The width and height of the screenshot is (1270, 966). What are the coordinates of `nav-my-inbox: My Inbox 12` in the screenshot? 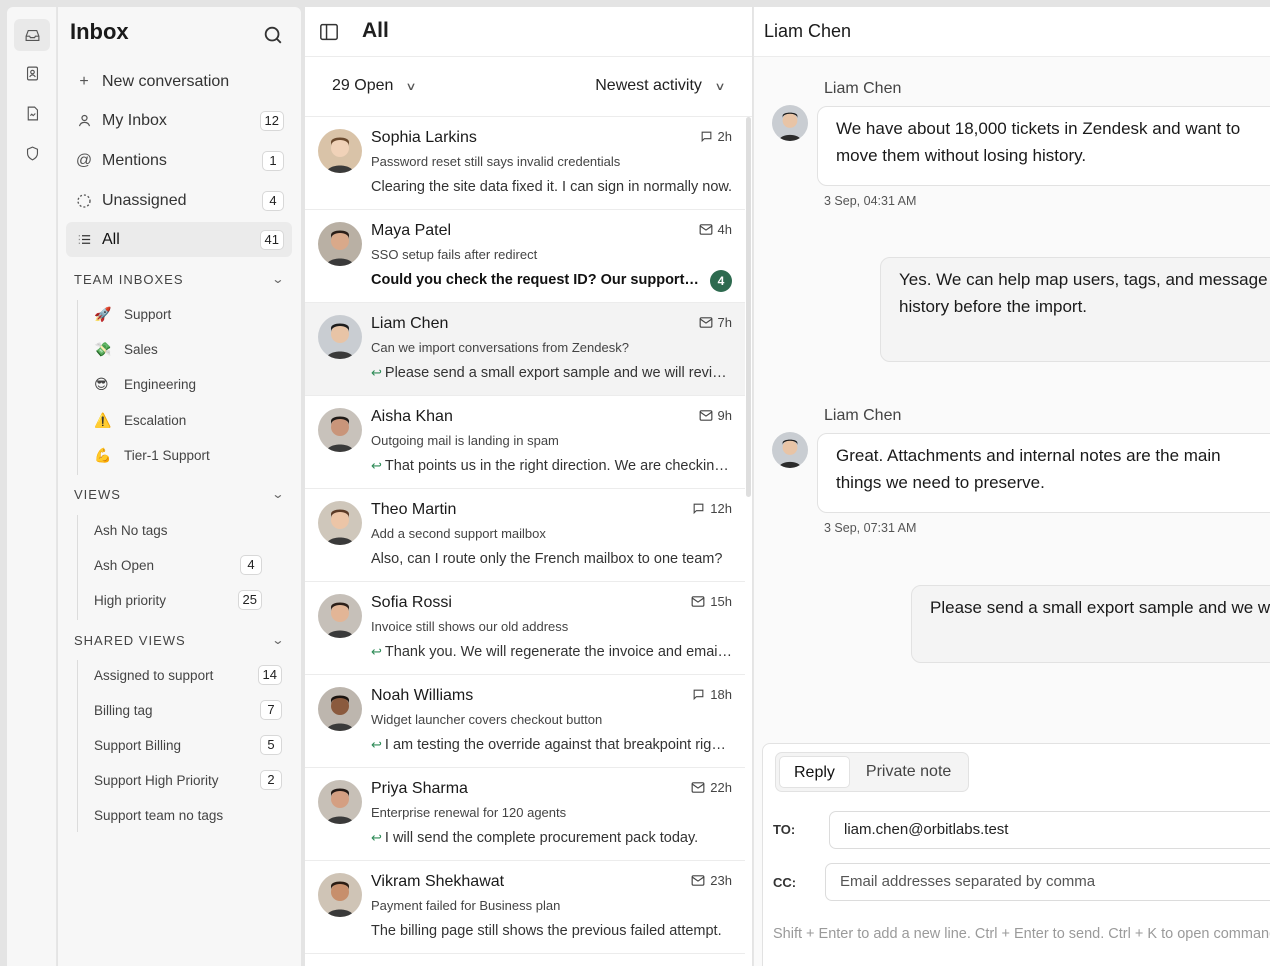 It's located at (179, 120).